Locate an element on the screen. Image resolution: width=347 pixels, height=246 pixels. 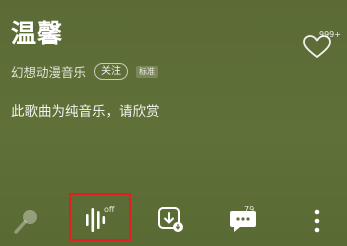
song-title: 温馨 is located at coordinates (37, 33).